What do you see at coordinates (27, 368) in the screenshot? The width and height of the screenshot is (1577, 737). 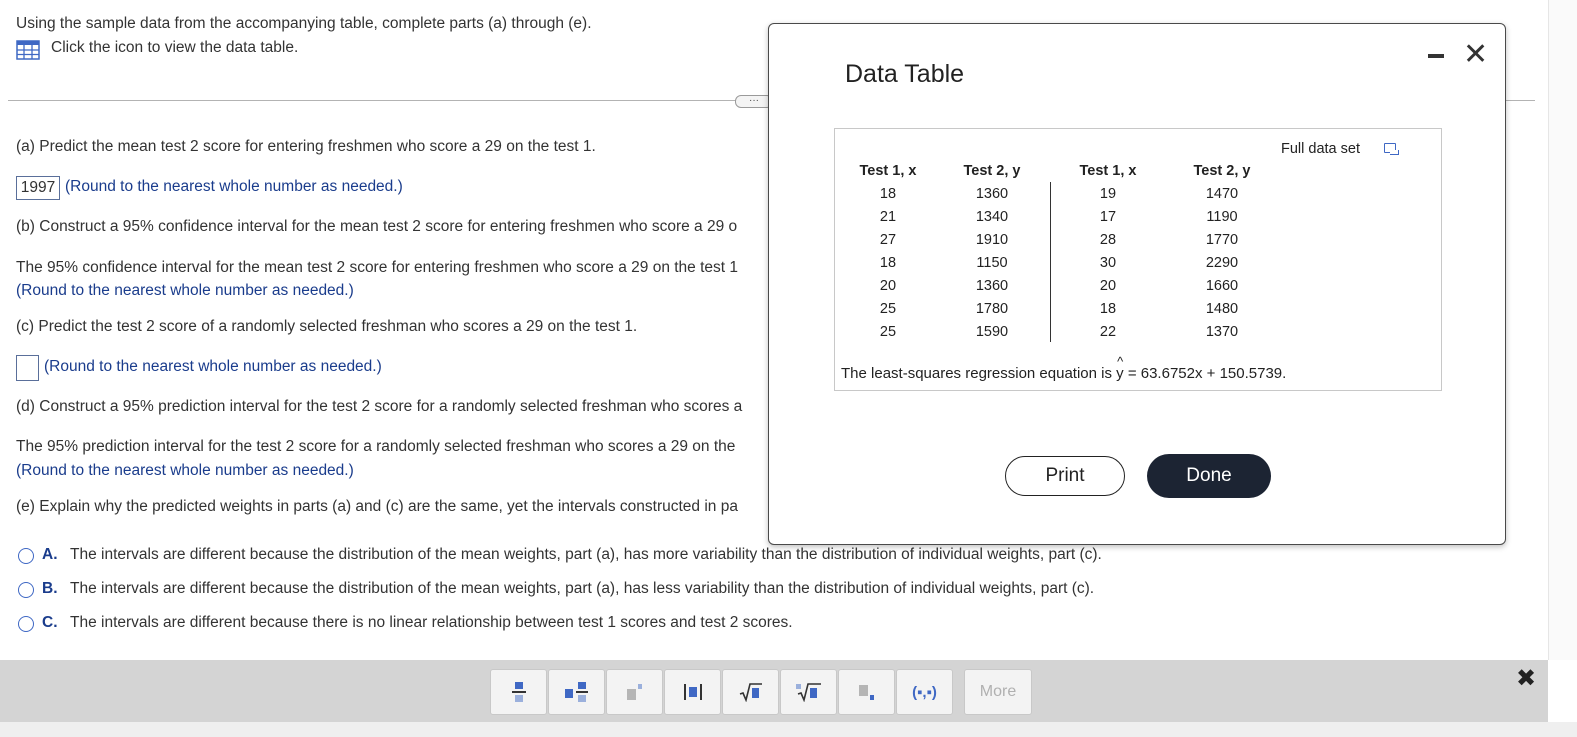 I see `part-c-answer-field` at bounding box center [27, 368].